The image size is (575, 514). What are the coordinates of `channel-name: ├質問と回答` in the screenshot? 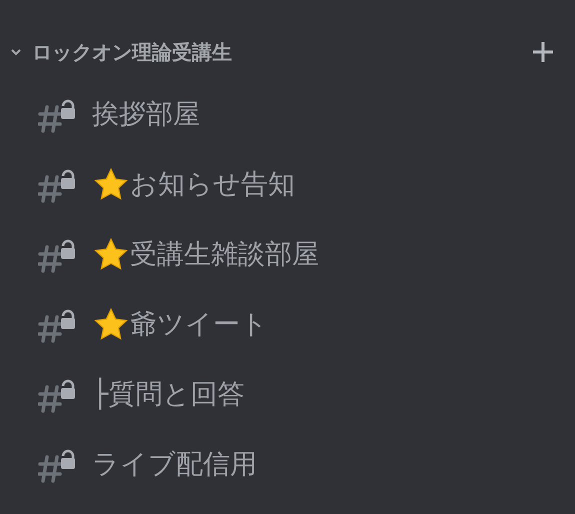 It's located at (168, 394).